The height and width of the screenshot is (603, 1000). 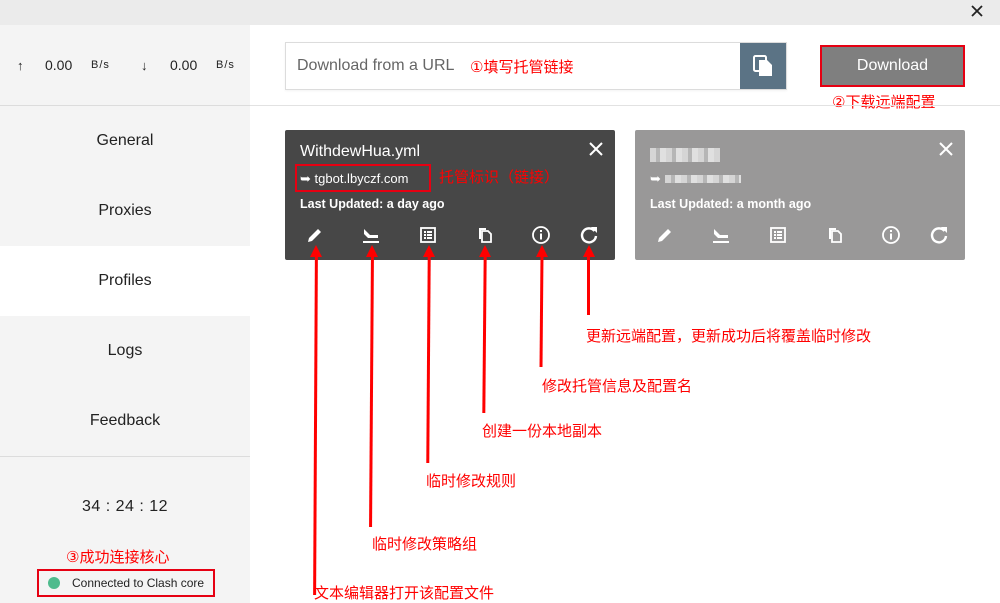 I want to click on profile-card-inactive: ➥ Last Updated: a month ago, so click(x=800, y=195).